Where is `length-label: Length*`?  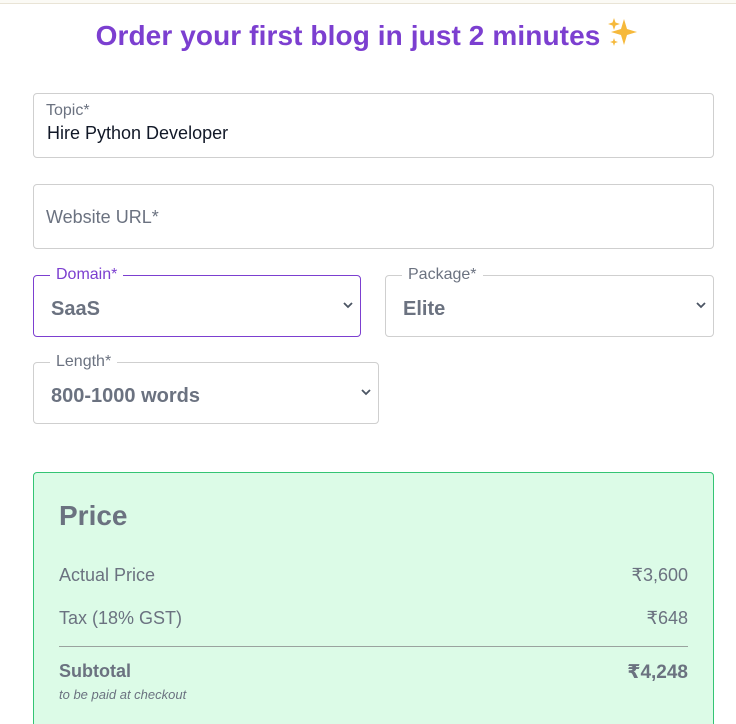 length-label: Length* is located at coordinates (84, 362).